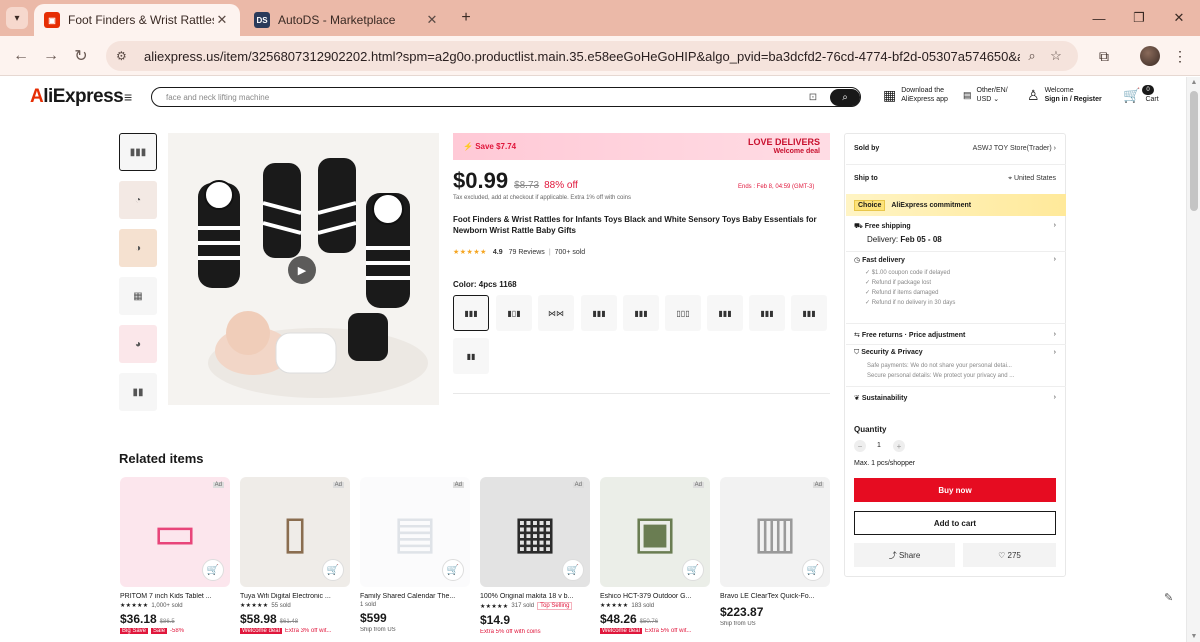 The image size is (1200, 642). What do you see at coordinates (138, 152) in the screenshot?
I see `thumbnail-image: ▮▮▮` at bounding box center [138, 152].